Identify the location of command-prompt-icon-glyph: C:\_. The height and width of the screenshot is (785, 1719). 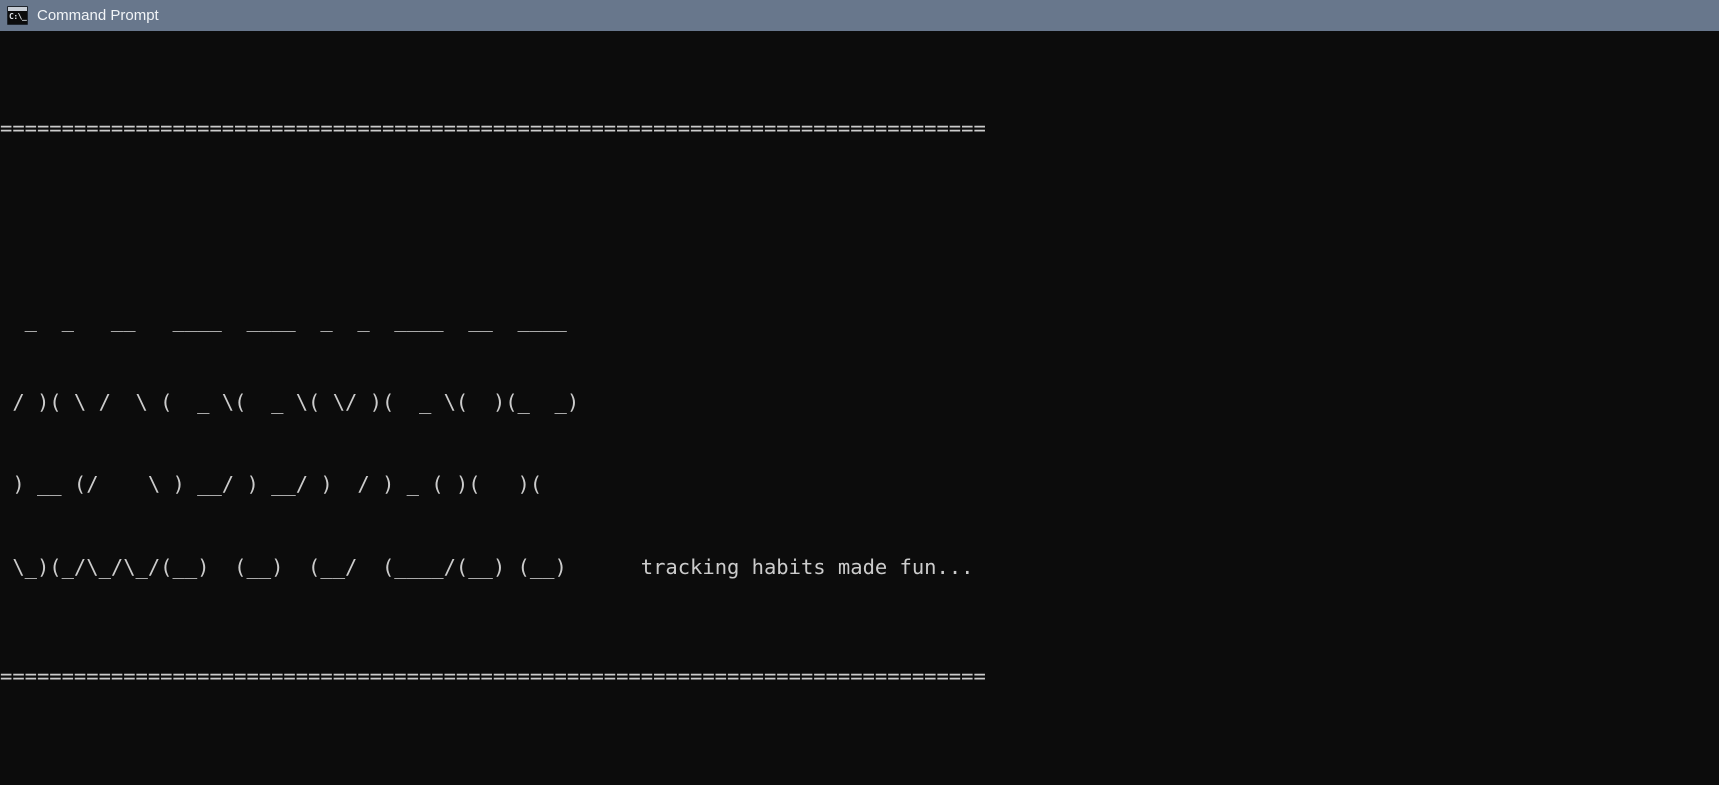
(18, 16).